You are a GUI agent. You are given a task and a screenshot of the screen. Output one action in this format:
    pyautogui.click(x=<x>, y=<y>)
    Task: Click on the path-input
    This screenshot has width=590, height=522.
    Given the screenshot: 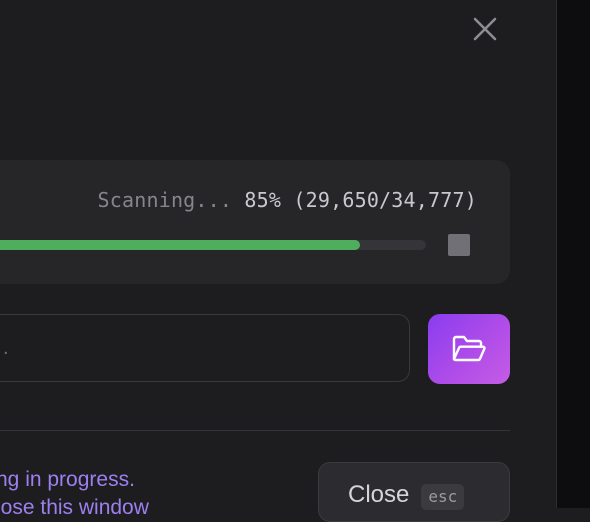 What is the action you would take?
    pyautogui.click(x=205, y=348)
    